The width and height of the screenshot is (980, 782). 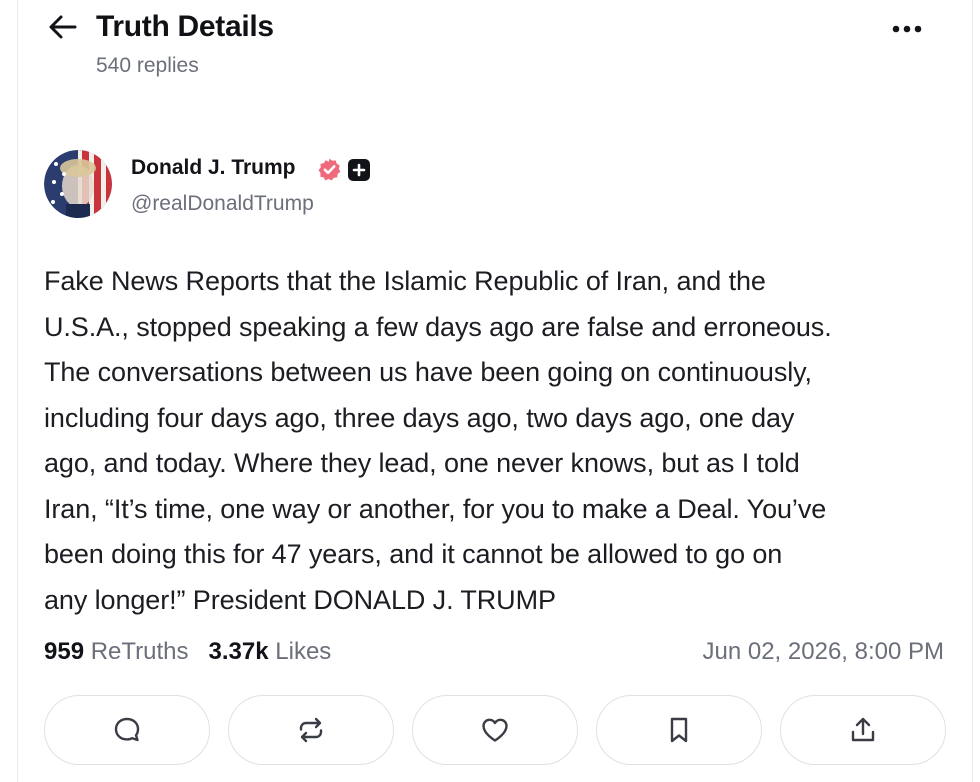 What do you see at coordinates (270, 651) in the screenshot?
I see `likes-stat: 3.37k Likes` at bounding box center [270, 651].